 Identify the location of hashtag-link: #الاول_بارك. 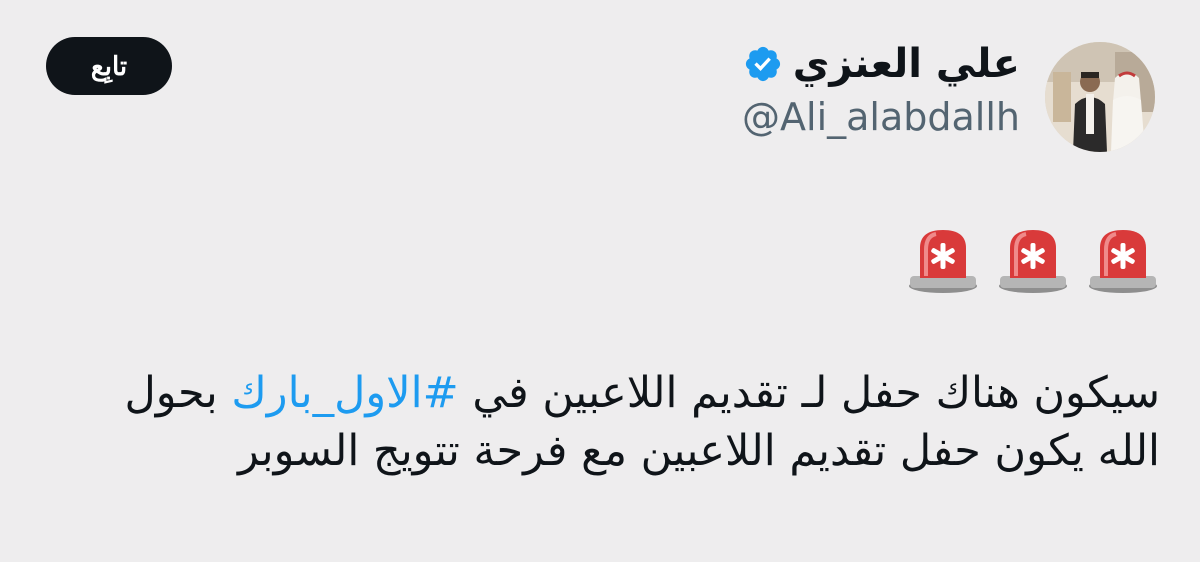
(344, 393).